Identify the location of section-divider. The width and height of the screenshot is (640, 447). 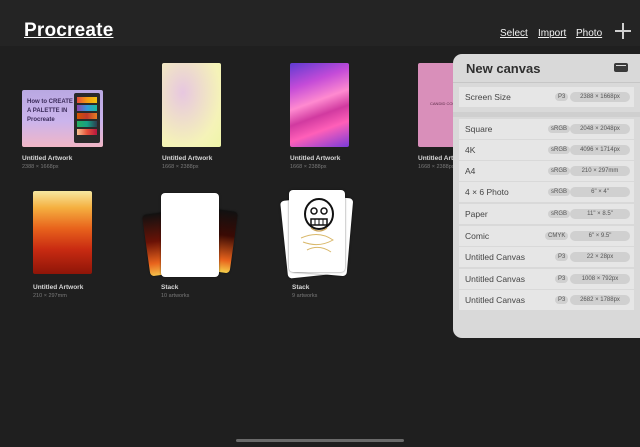
(546, 114).